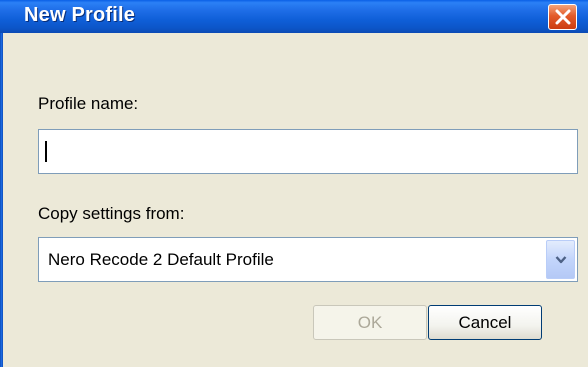 This screenshot has width=588, height=367. Describe the element at coordinates (161, 259) in the screenshot. I see `copy-settings-selected-value: Nero Recode 2 Default Profile` at that location.